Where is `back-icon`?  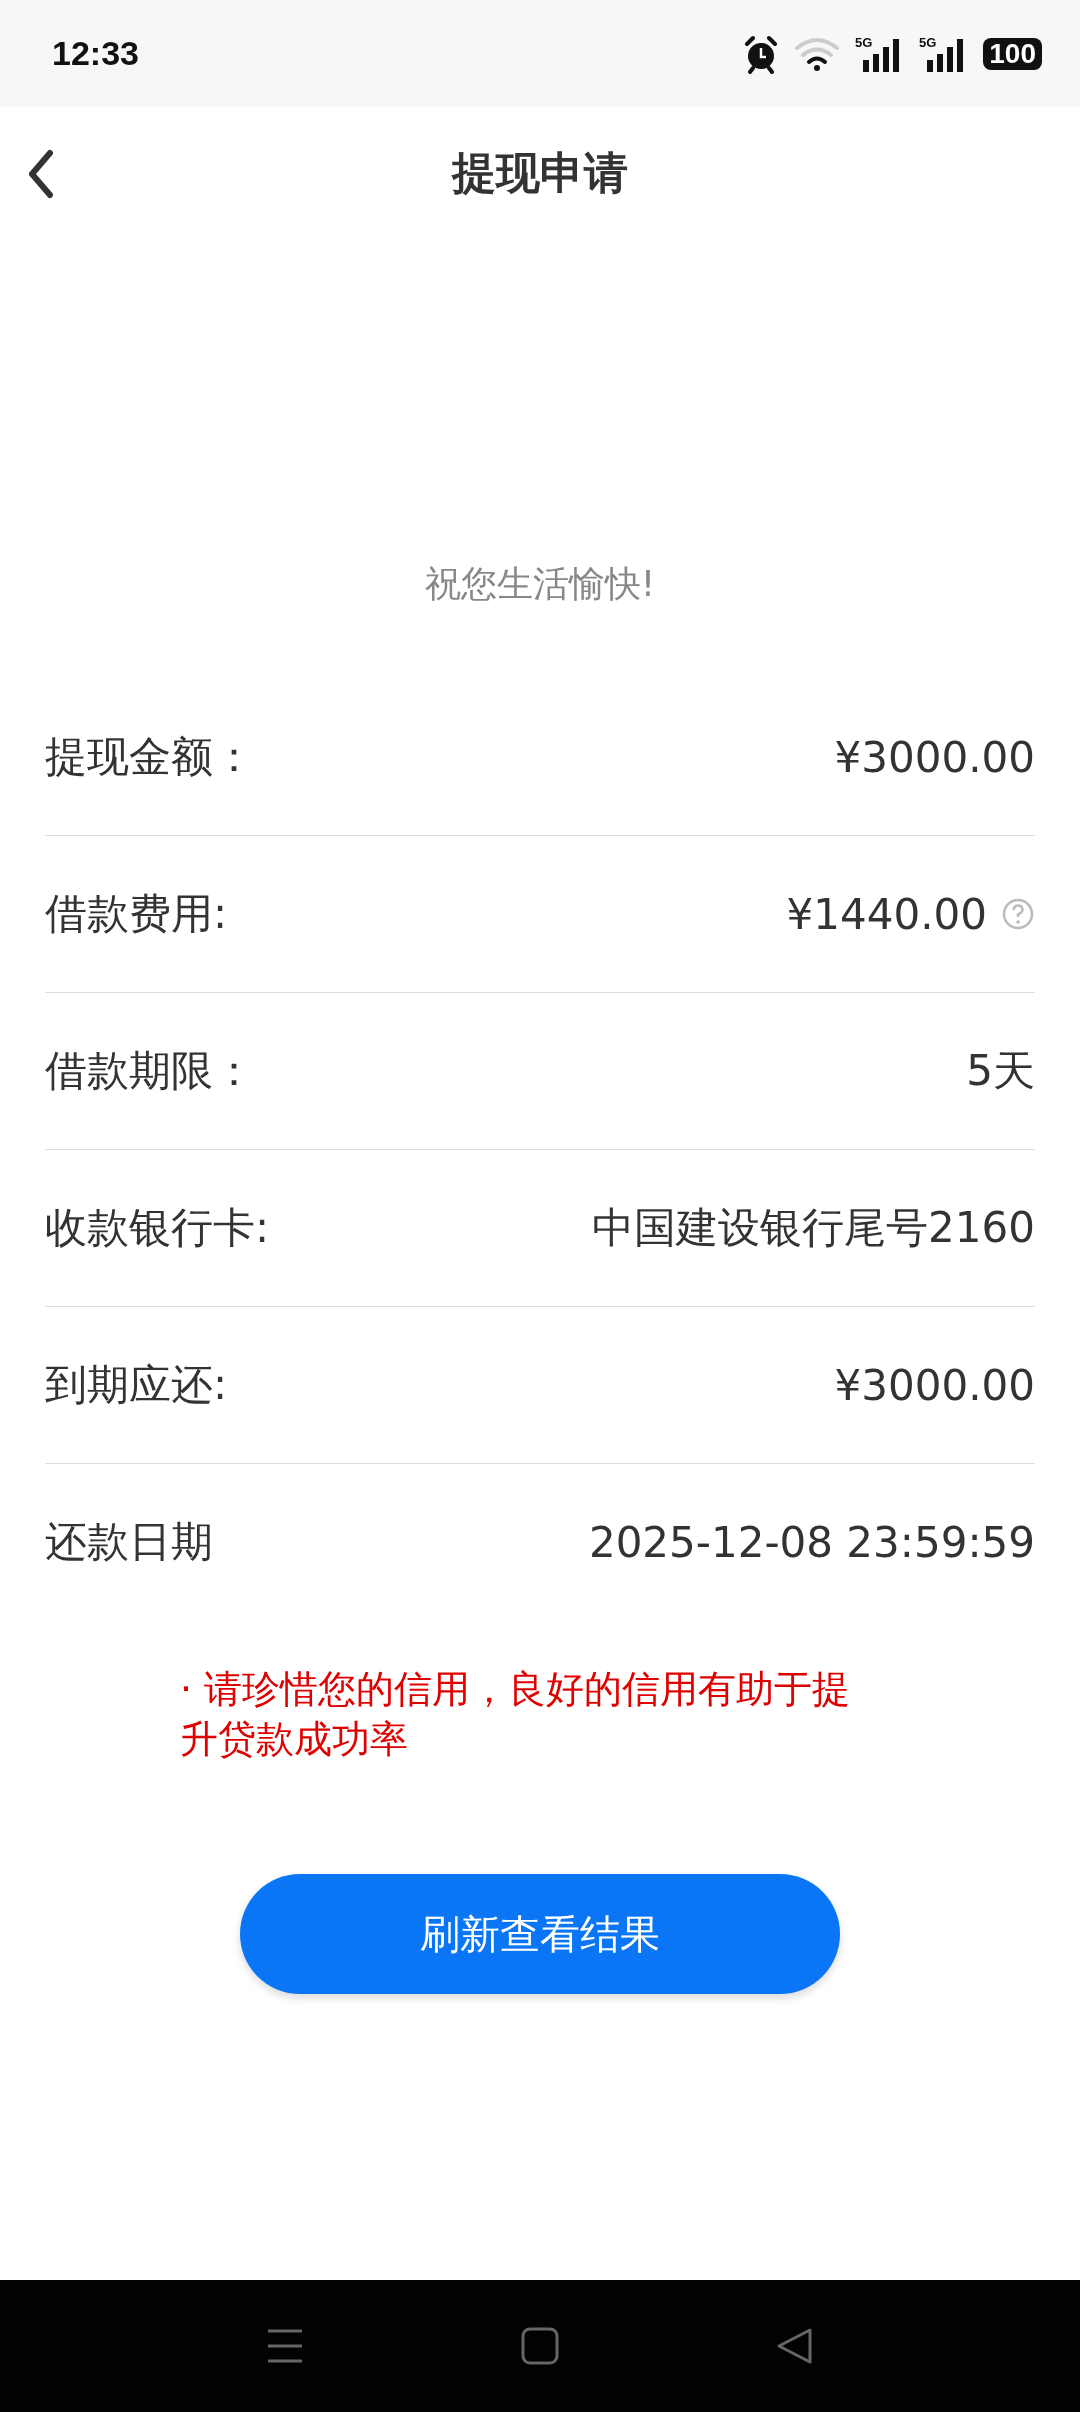 back-icon is located at coordinates (41, 174).